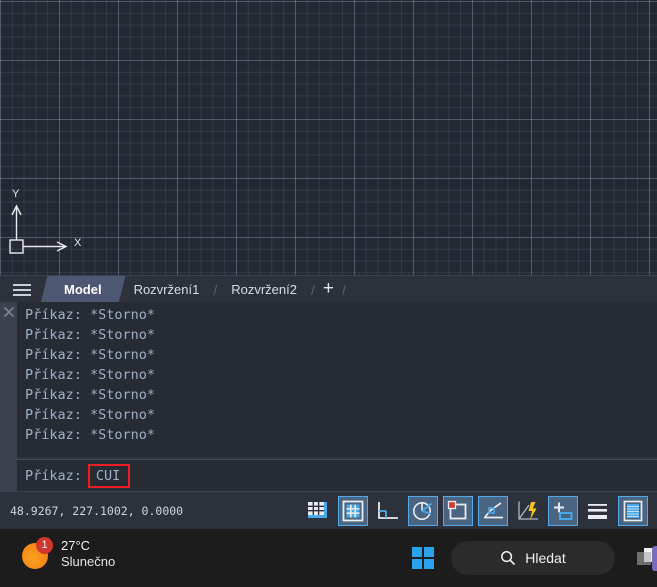  I want to click on grid-icon, so click(317, 510).